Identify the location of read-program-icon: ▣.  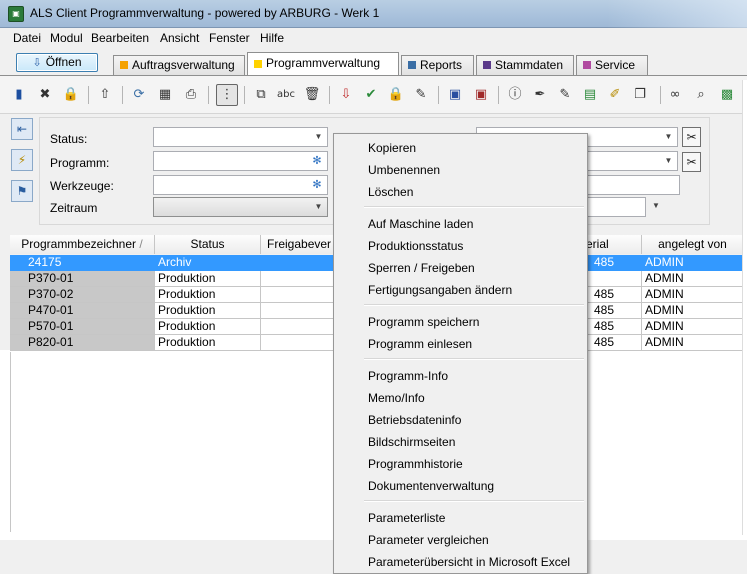
(481, 95).